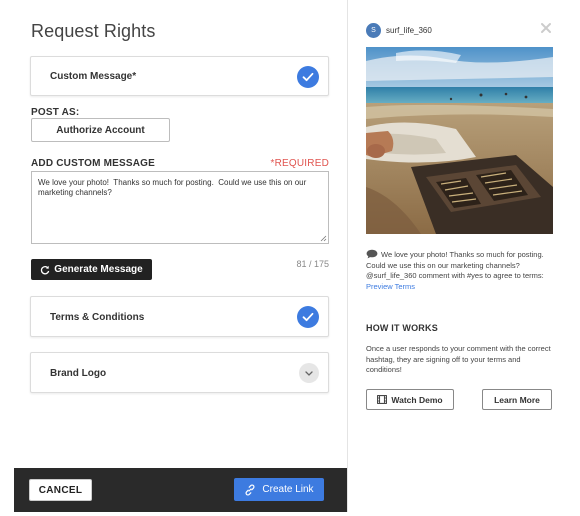 The image size is (580, 516). I want to click on add-custom-message-label: ADD CUSTOM MESSAGE, so click(93, 163).